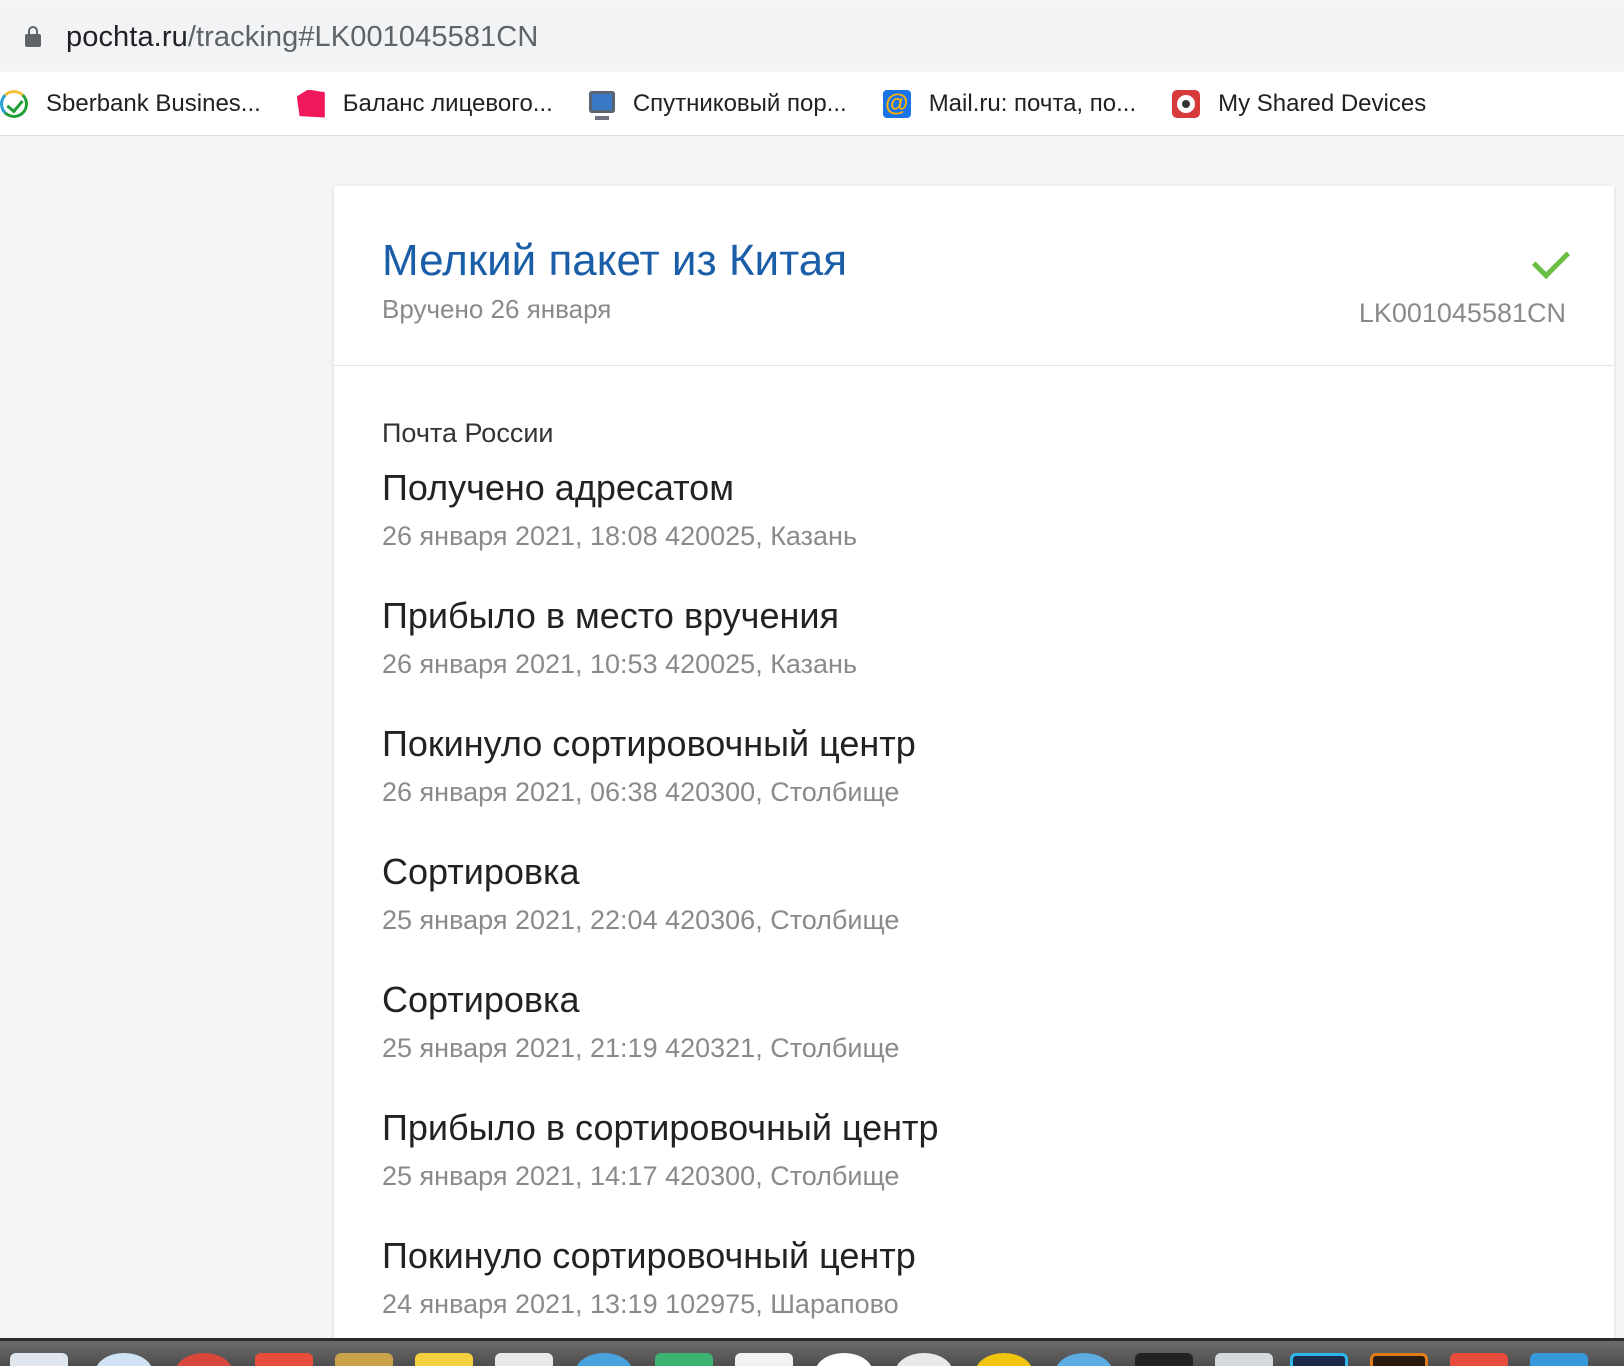  Describe the element at coordinates (660, 1127) in the screenshot. I see `event-status: Прибыло в сортировочный центр` at that location.